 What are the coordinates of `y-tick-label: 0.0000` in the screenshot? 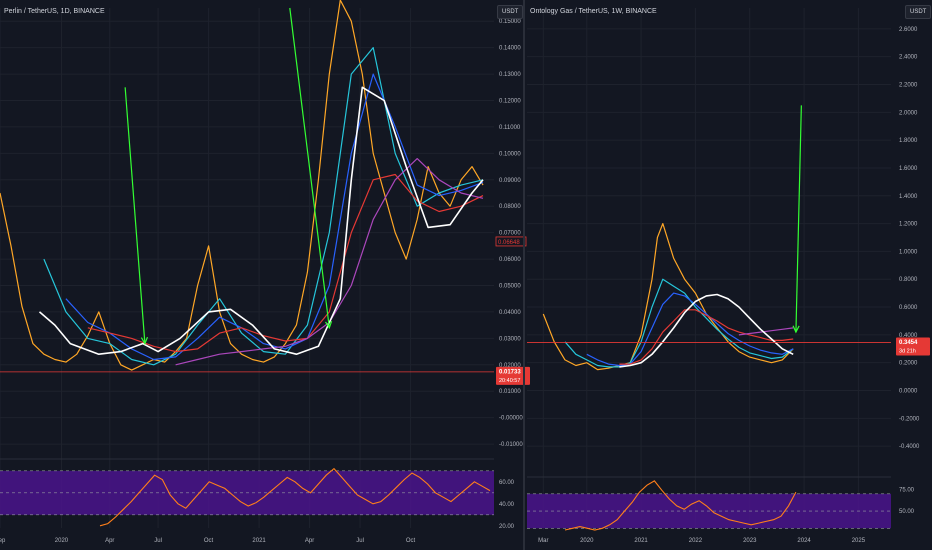 It's located at (908, 392).